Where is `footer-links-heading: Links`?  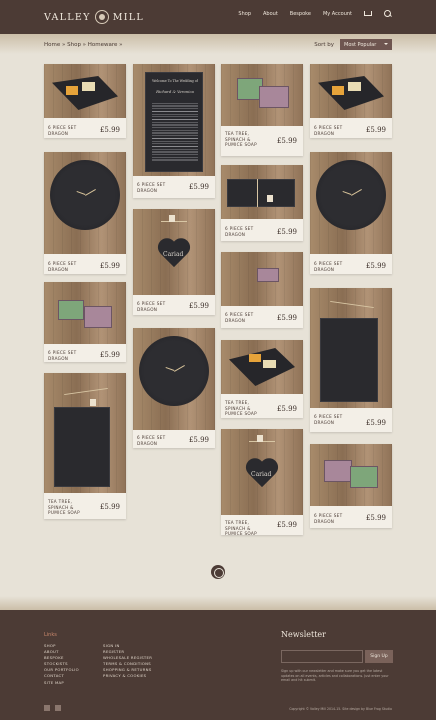
footer-links-heading: Links is located at coordinates (50, 635).